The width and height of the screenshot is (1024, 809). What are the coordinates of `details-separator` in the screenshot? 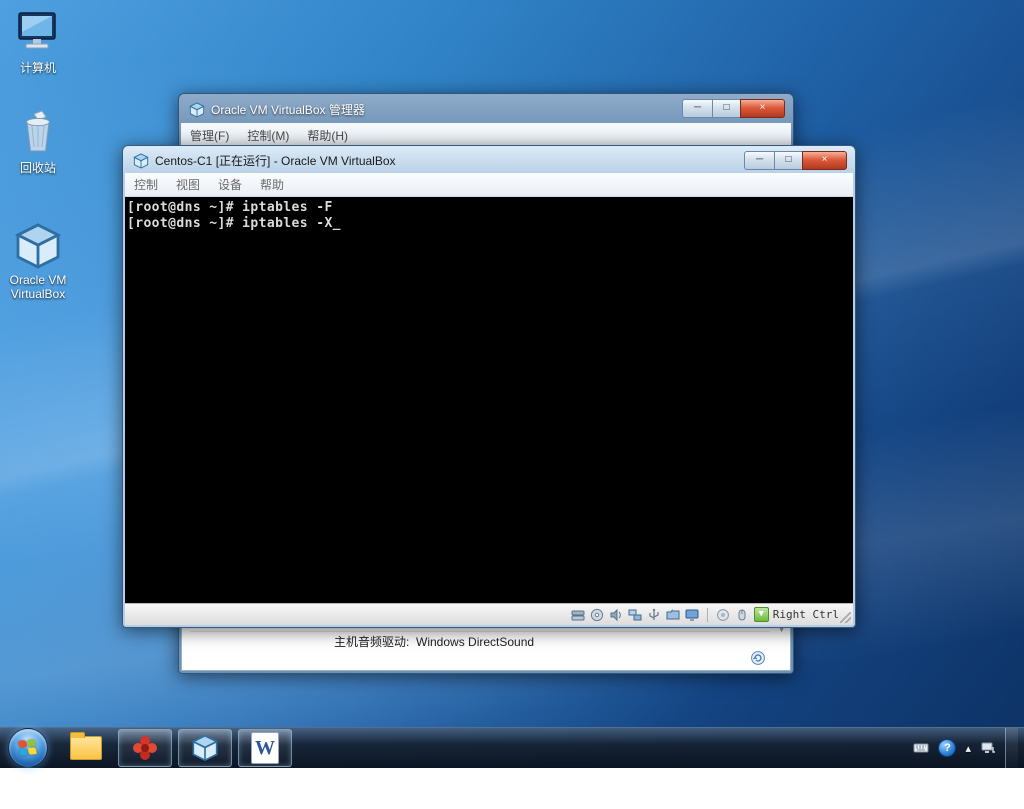 It's located at (480, 631).